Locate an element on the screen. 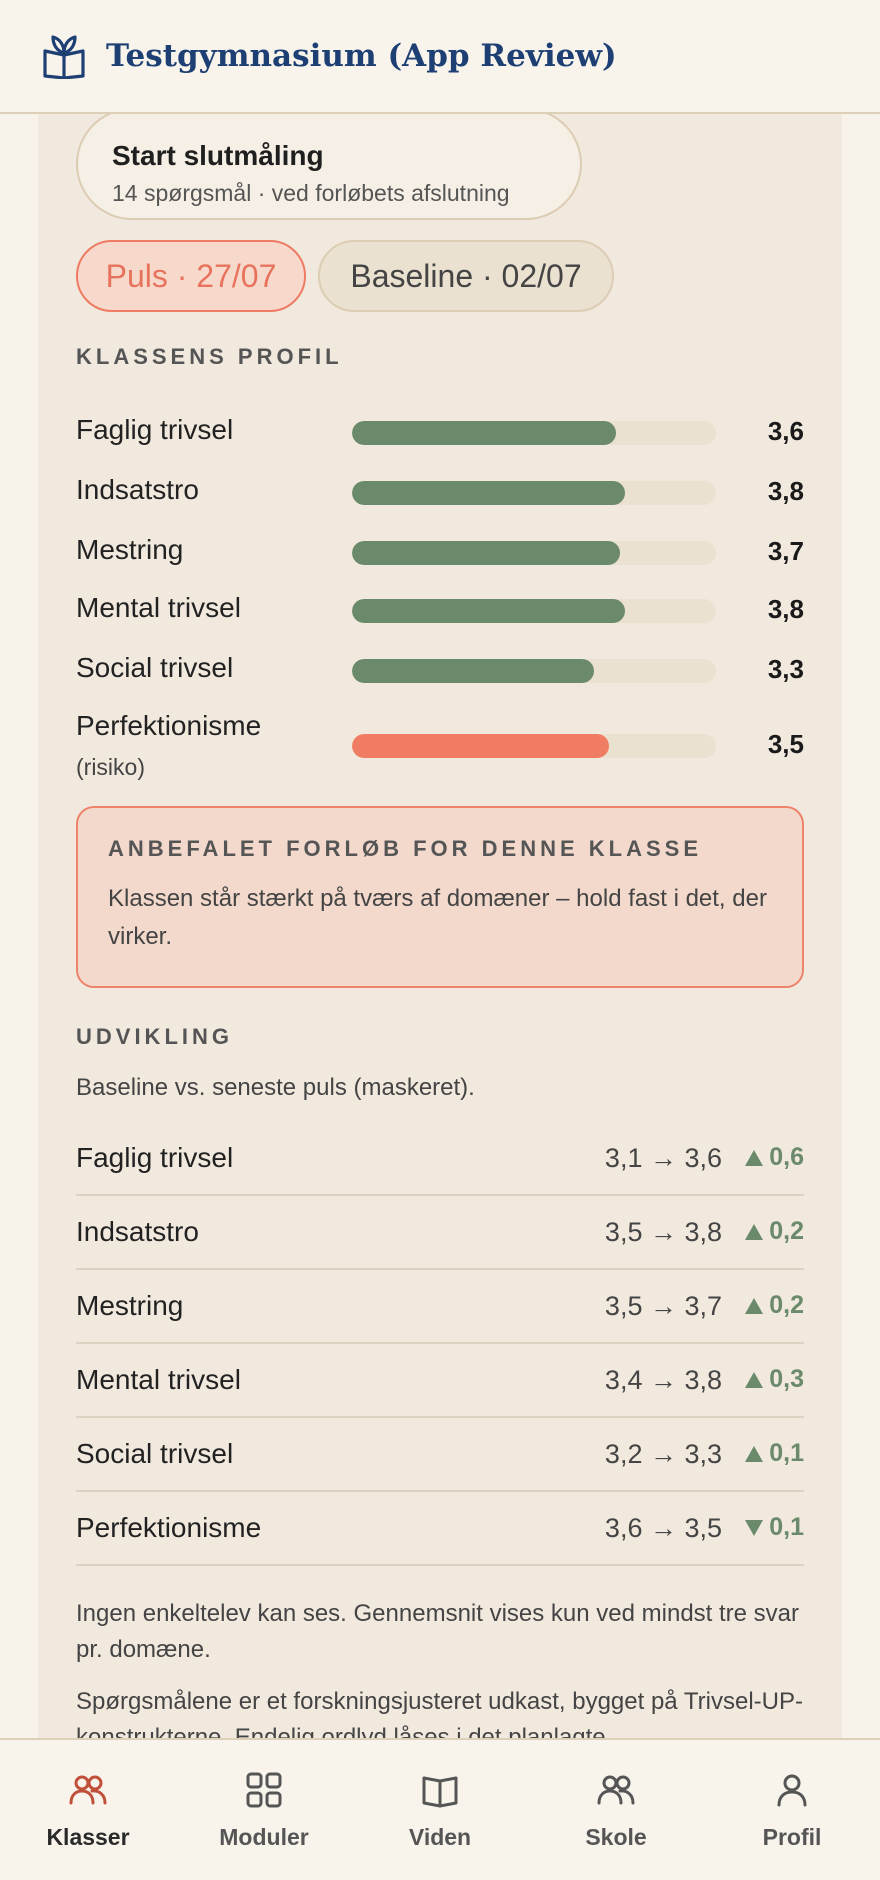 This screenshot has width=880, height=1880. nav-label-profil: Profil is located at coordinates (792, 1837).